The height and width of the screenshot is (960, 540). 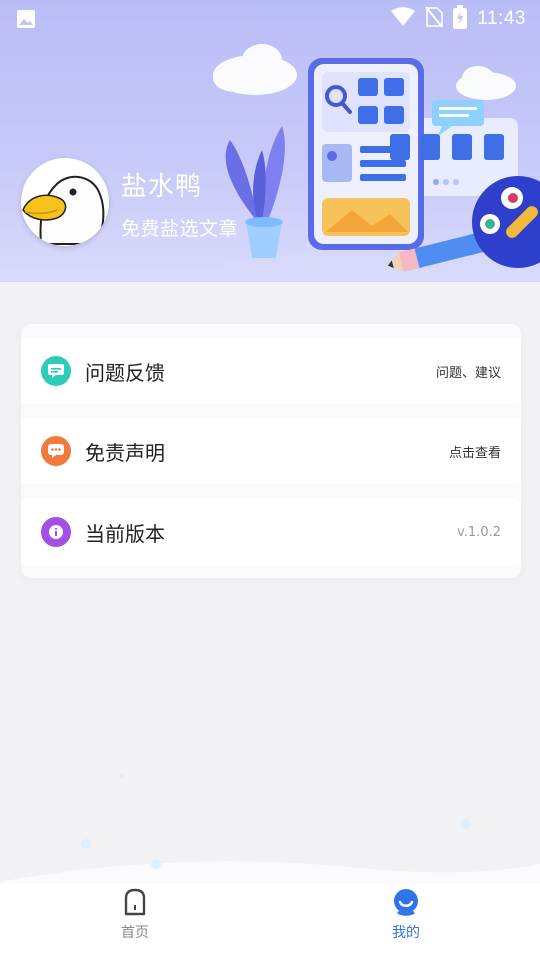 I want to click on duck-avatar-icon, so click(x=65, y=202).